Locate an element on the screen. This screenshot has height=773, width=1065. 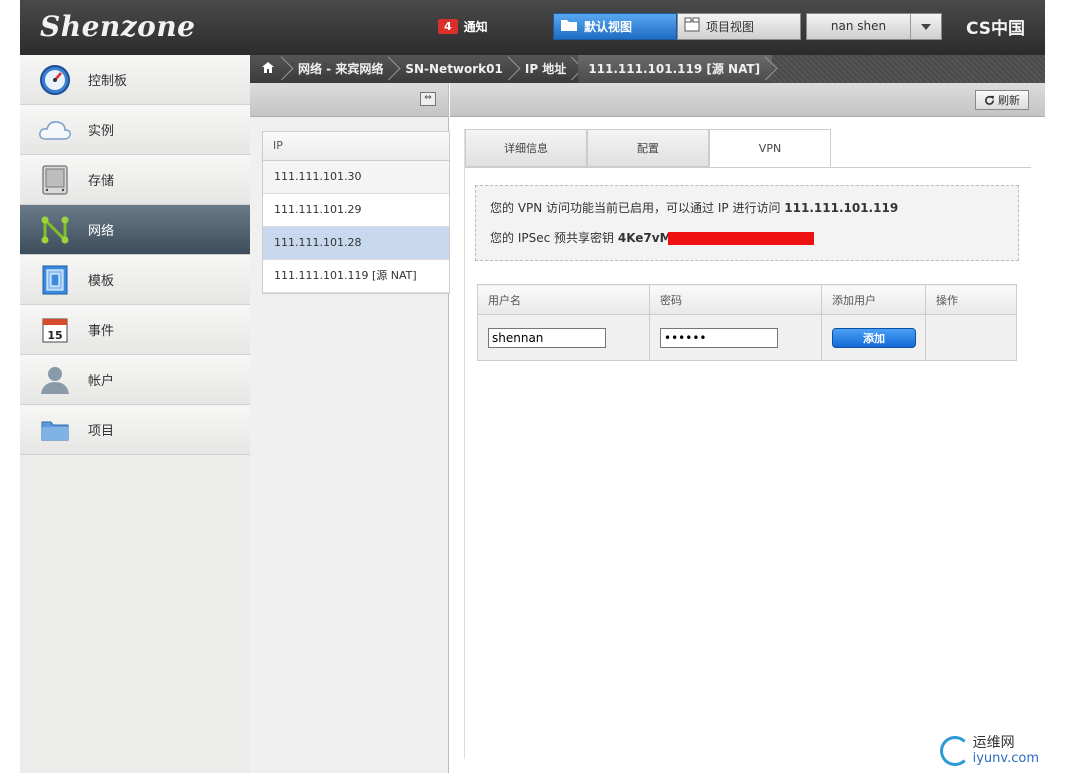
sidebar-item-storage: 存储 is located at coordinates (135, 180).